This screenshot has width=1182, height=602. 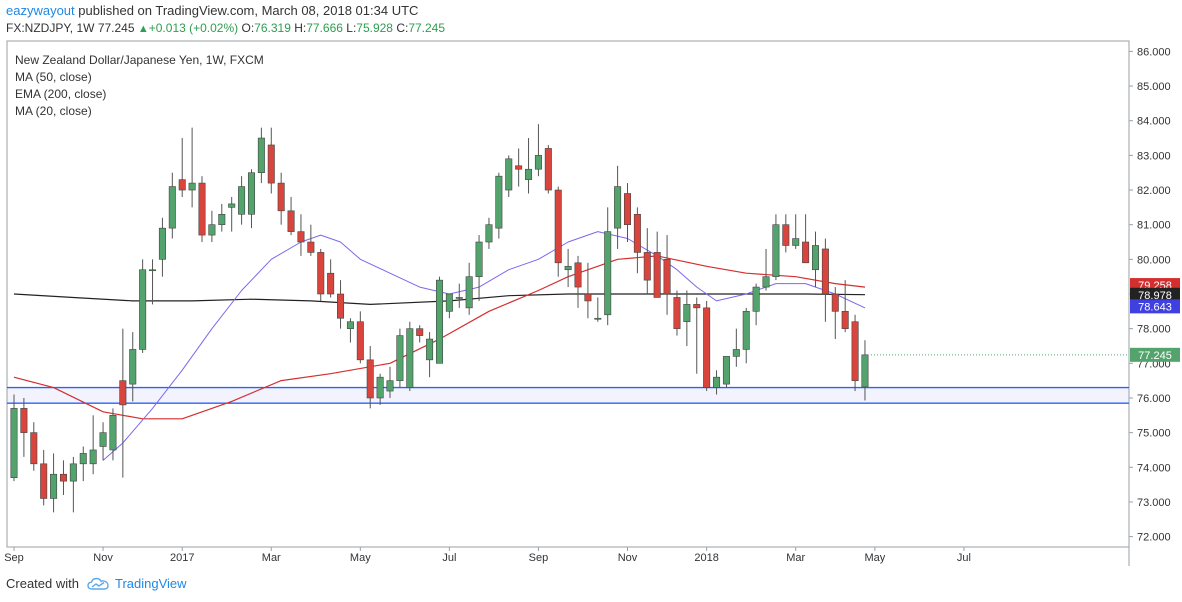 I want to click on time-axis: Sep Nov 2017 Mar May Jul Sep Nov 2018 Mar May Jul, so click(x=487, y=555).